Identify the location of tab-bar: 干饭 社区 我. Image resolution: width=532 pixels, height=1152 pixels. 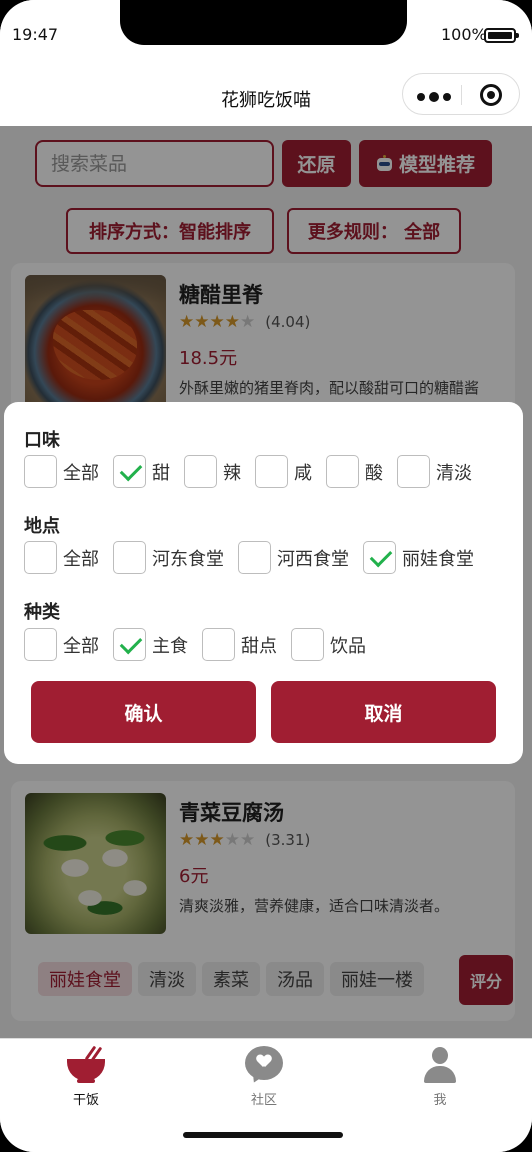
(266, 1095).